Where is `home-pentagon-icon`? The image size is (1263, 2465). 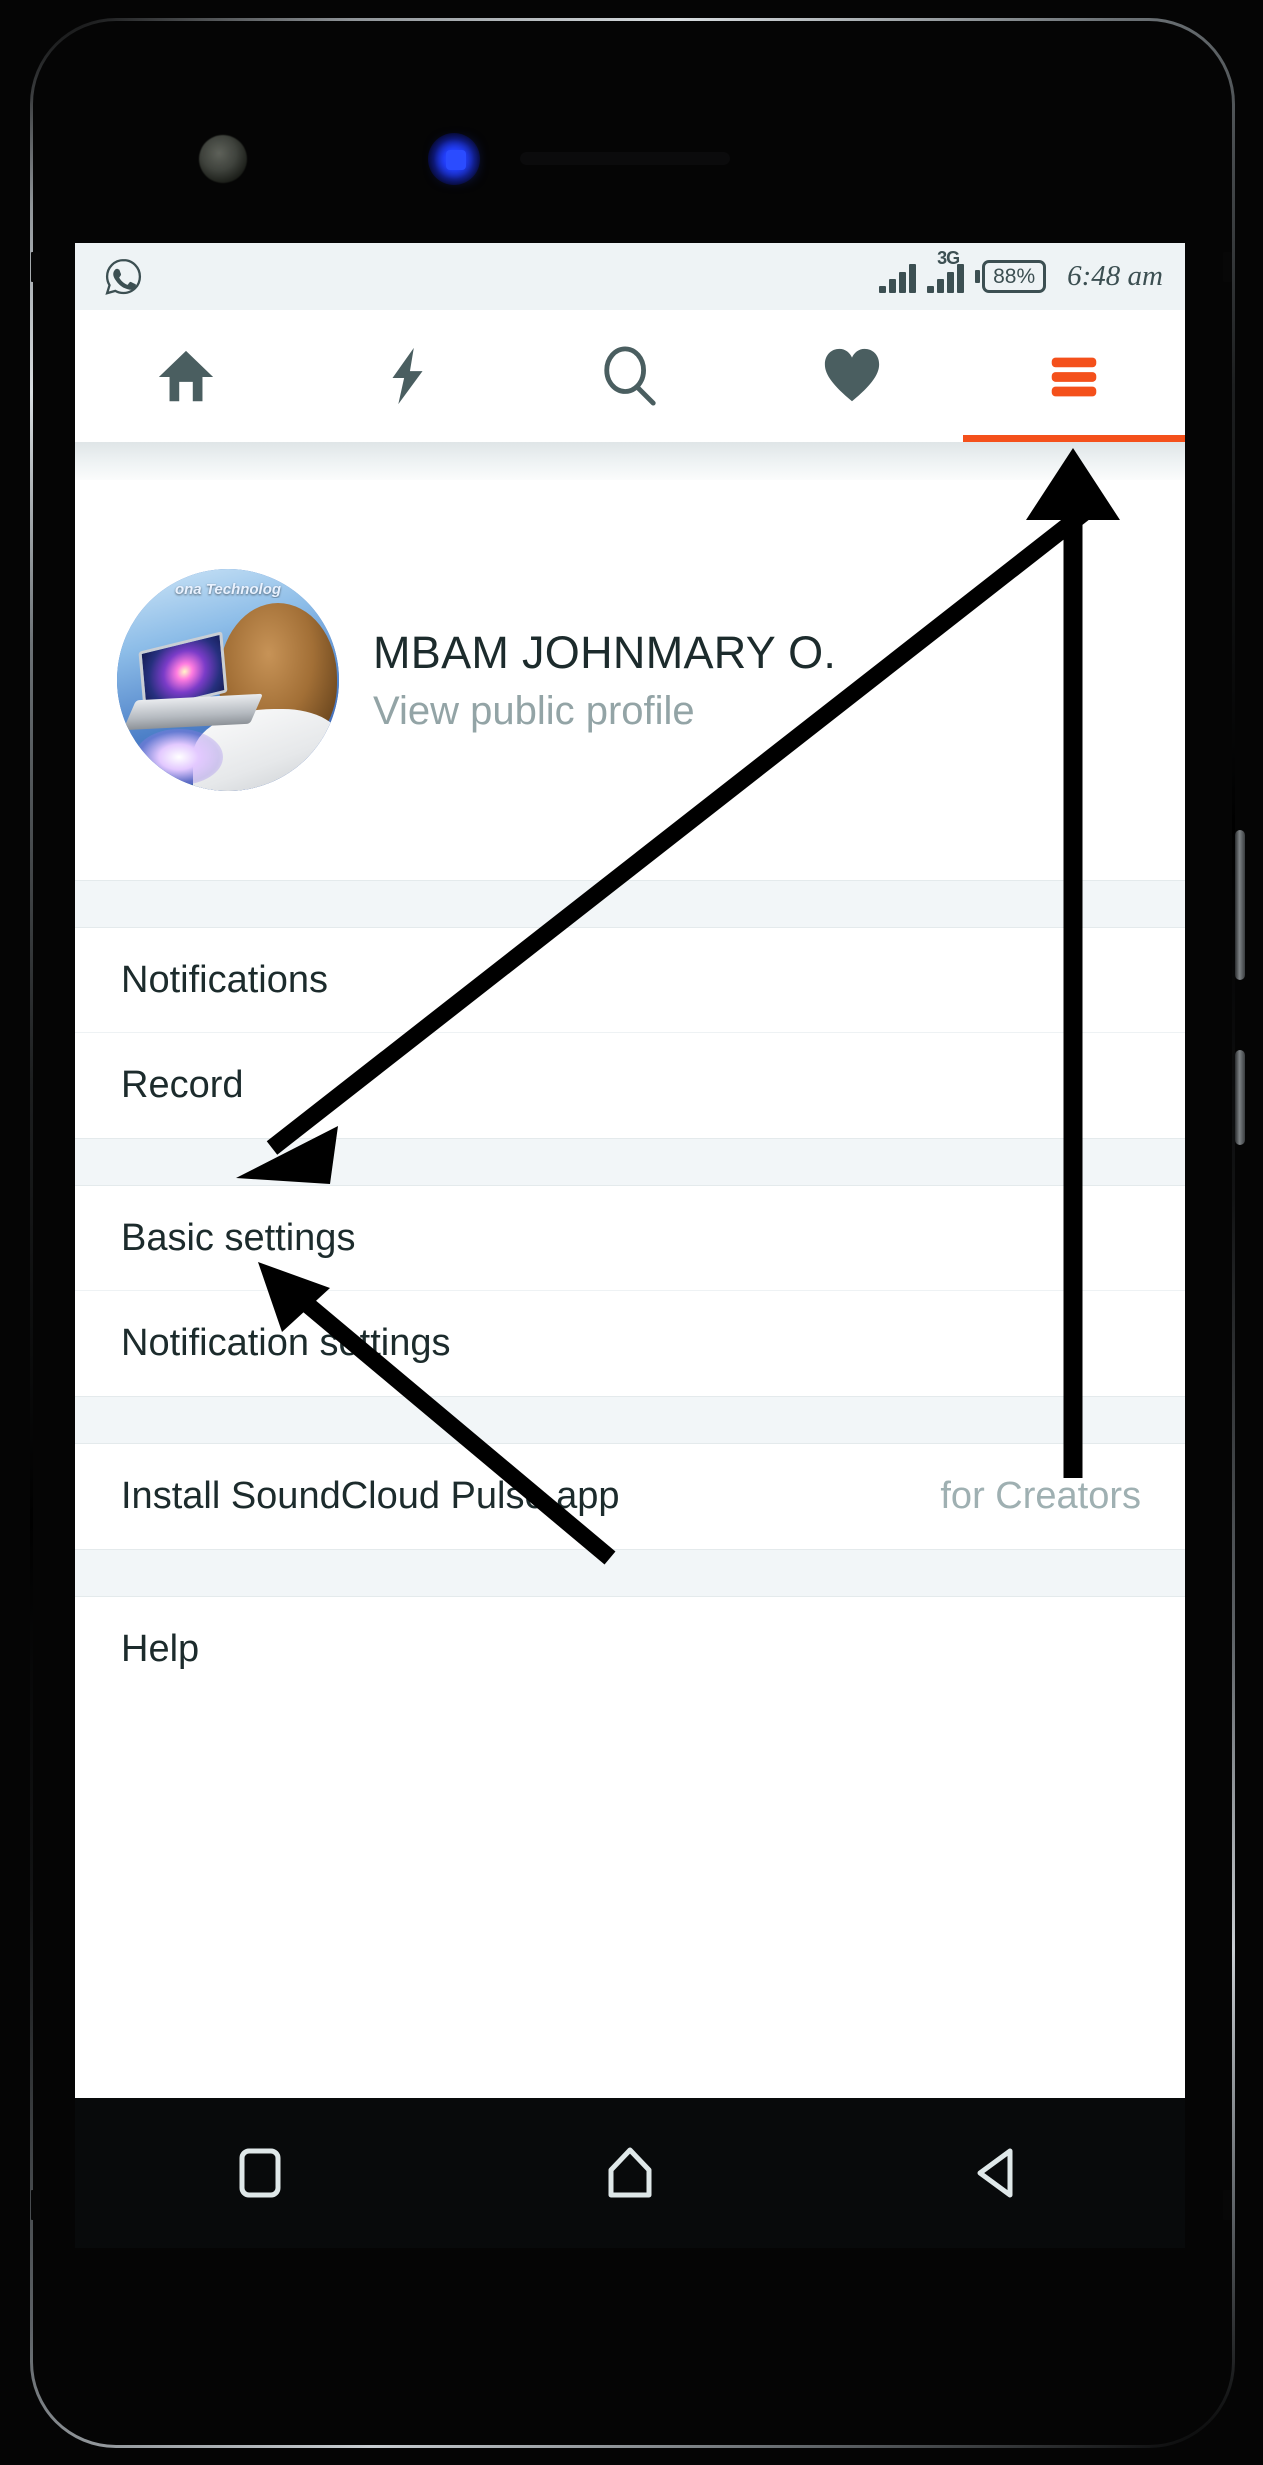
home-pentagon-icon is located at coordinates (630, 2172).